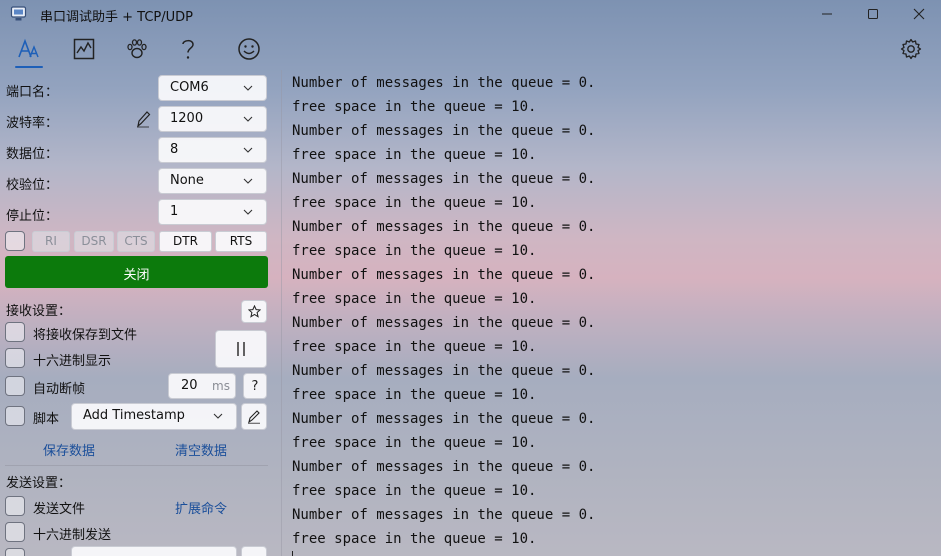 The width and height of the screenshot is (941, 556). I want to click on auto-frame-input: 20 ms, so click(202, 386).